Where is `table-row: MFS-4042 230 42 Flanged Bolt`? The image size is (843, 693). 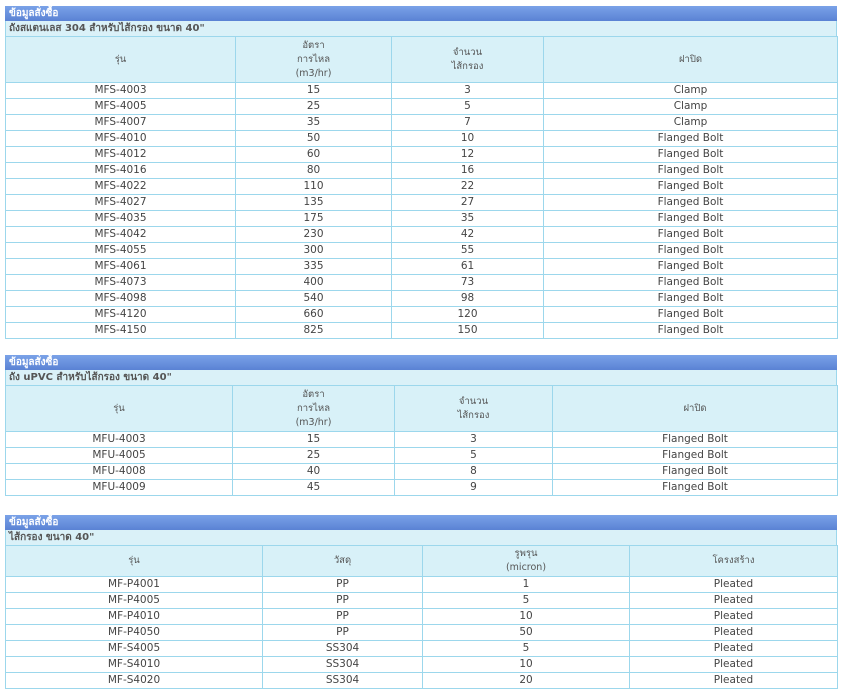
table-row: MFS-4042 230 42 Flanged Bolt is located at coordinates (421, 234).